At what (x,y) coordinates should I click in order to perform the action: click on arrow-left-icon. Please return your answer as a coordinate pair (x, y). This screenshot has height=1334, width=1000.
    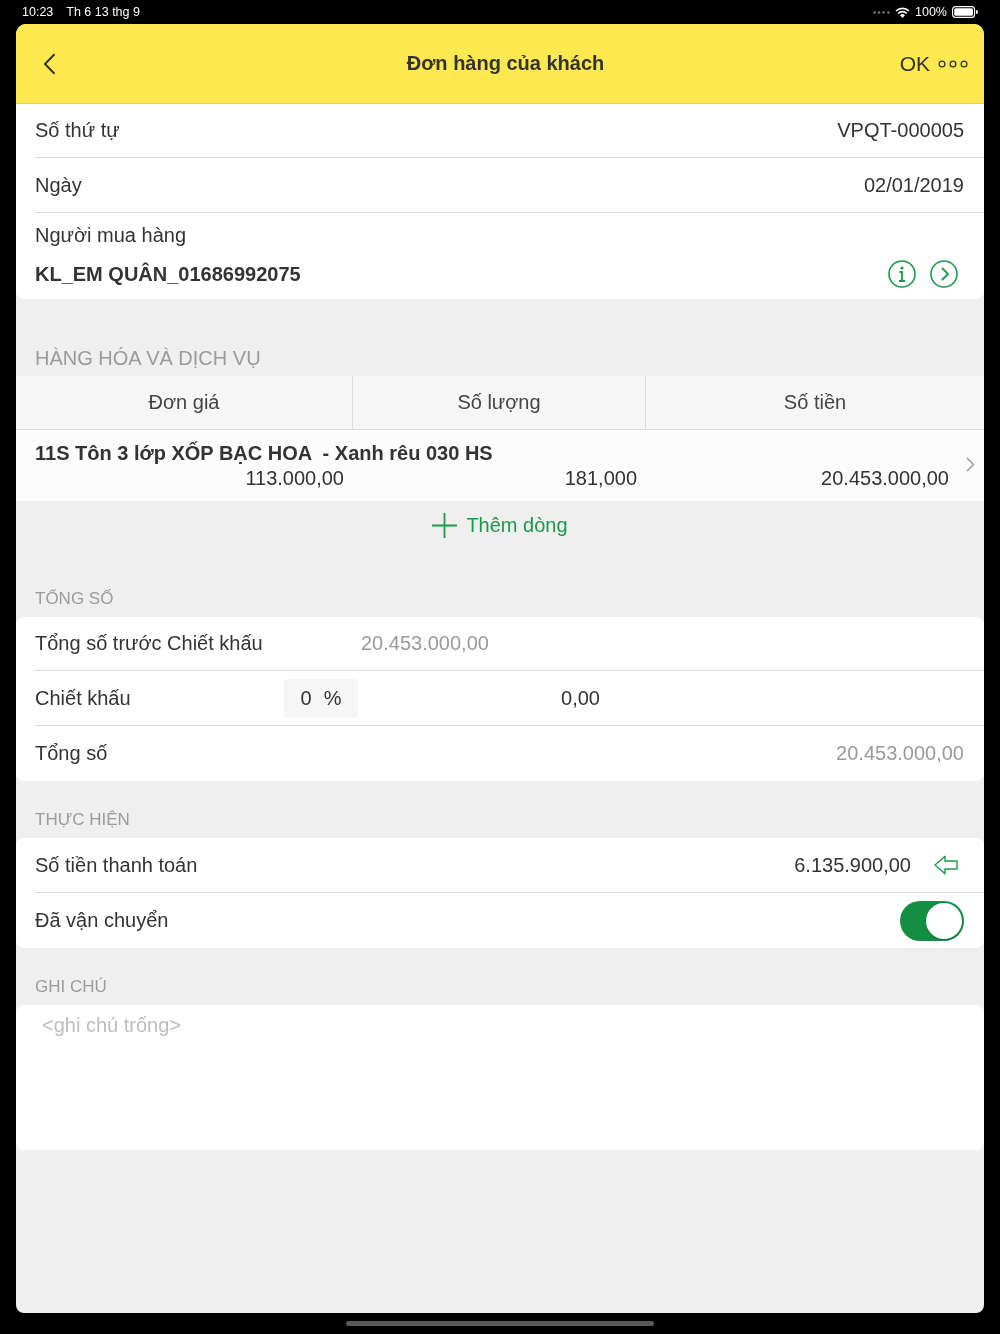
    Looking at the image, I should click on (946, 865).